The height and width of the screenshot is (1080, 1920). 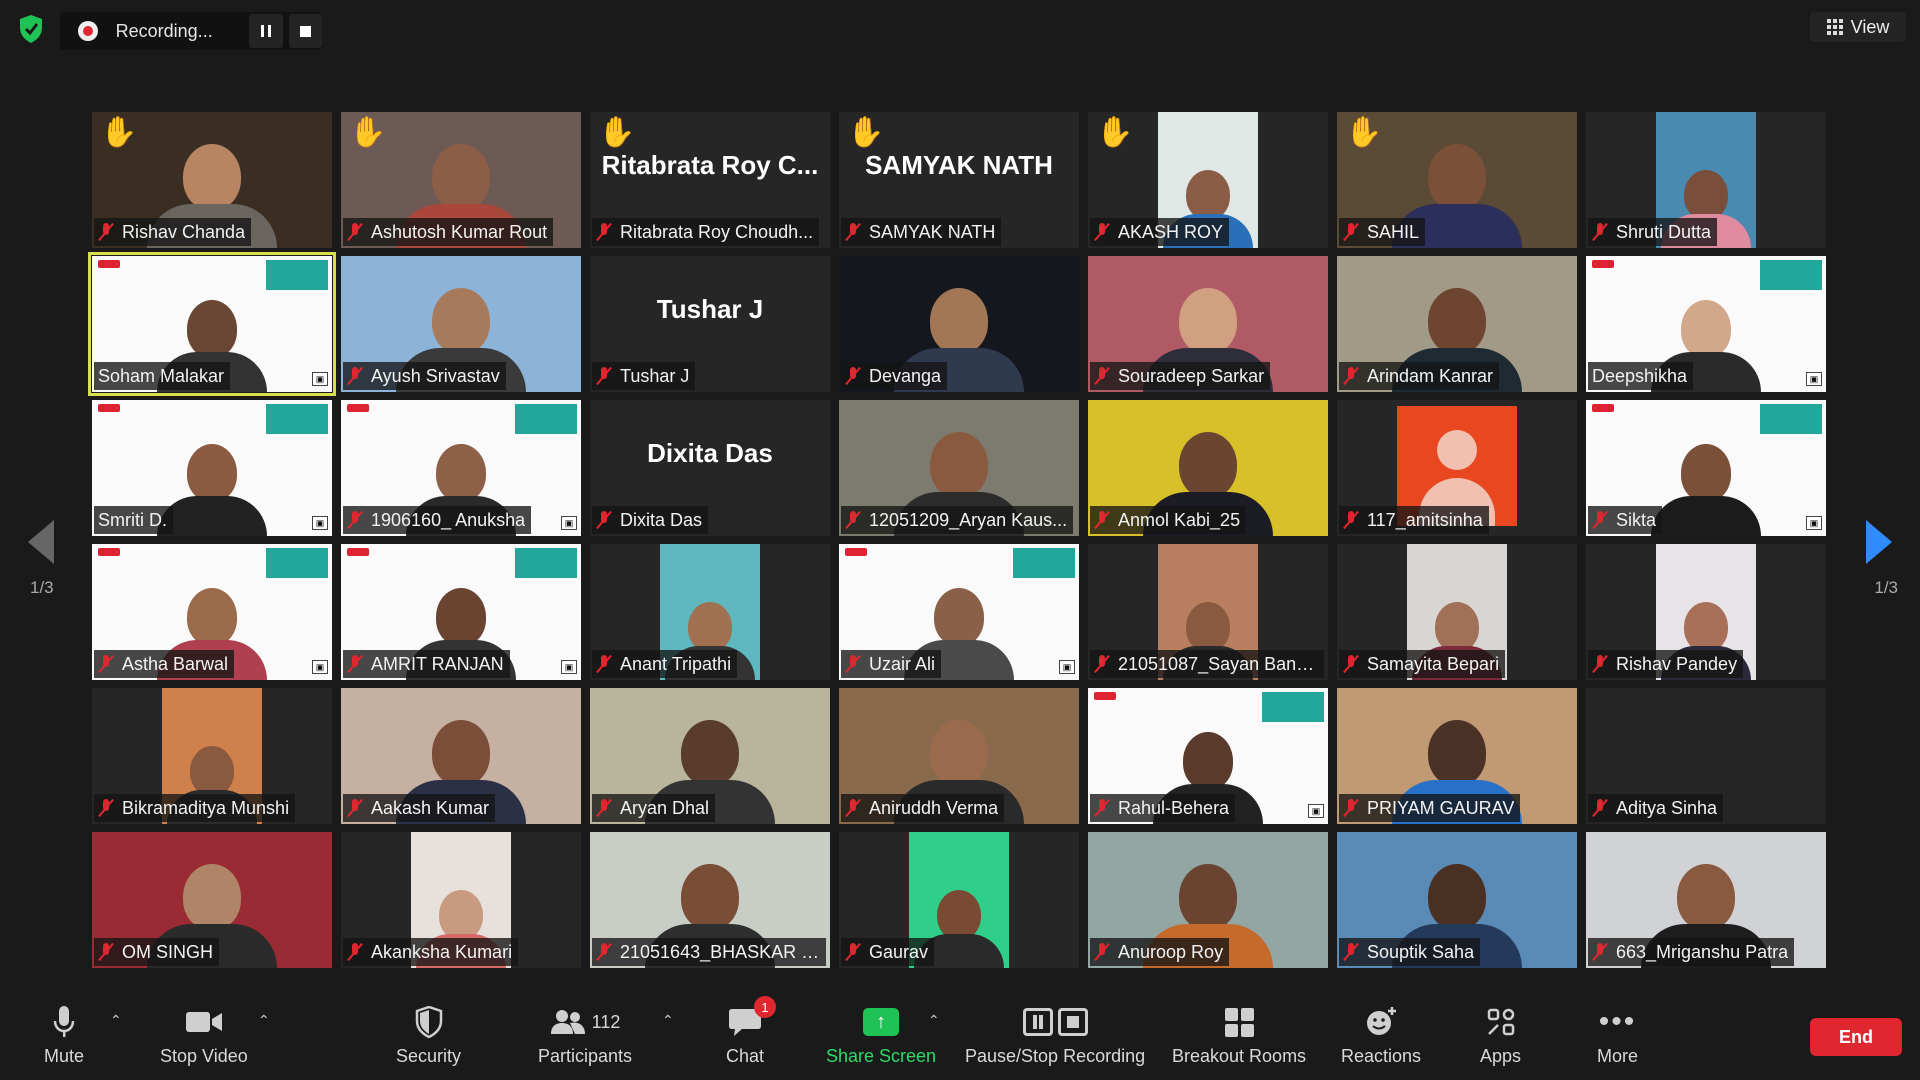 I want to click on participant-tile: Anmol Kabi_25, so click(x=1208, y=468).